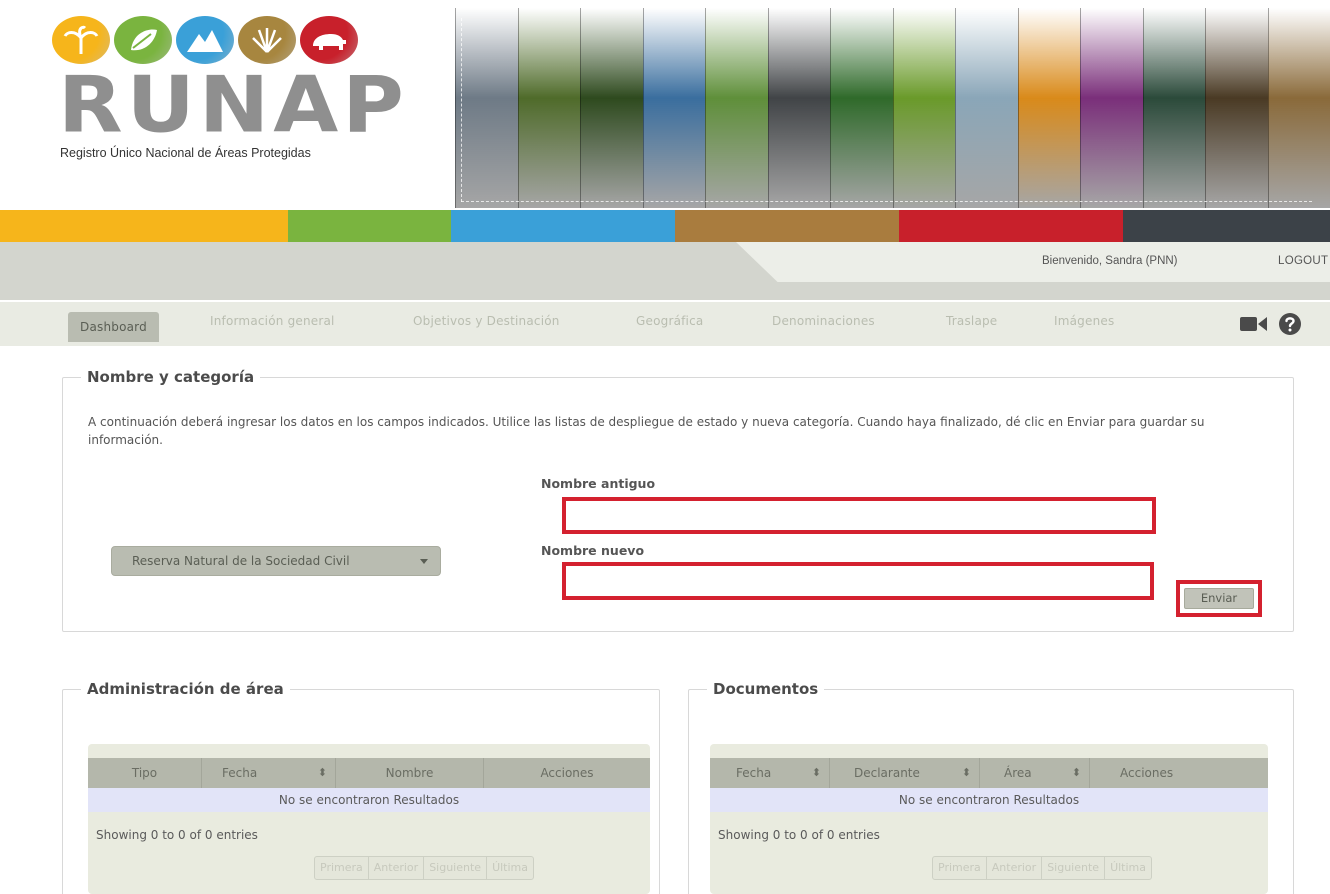  What do you see at coordinates (145, 773) in the screenshot?
I see `col-tipo: Tipo` at bounding box center [145, 773].